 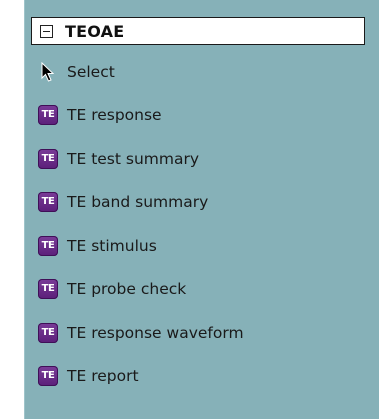 I want to click on group-title: TEOAE, so click(x=95, y=31).